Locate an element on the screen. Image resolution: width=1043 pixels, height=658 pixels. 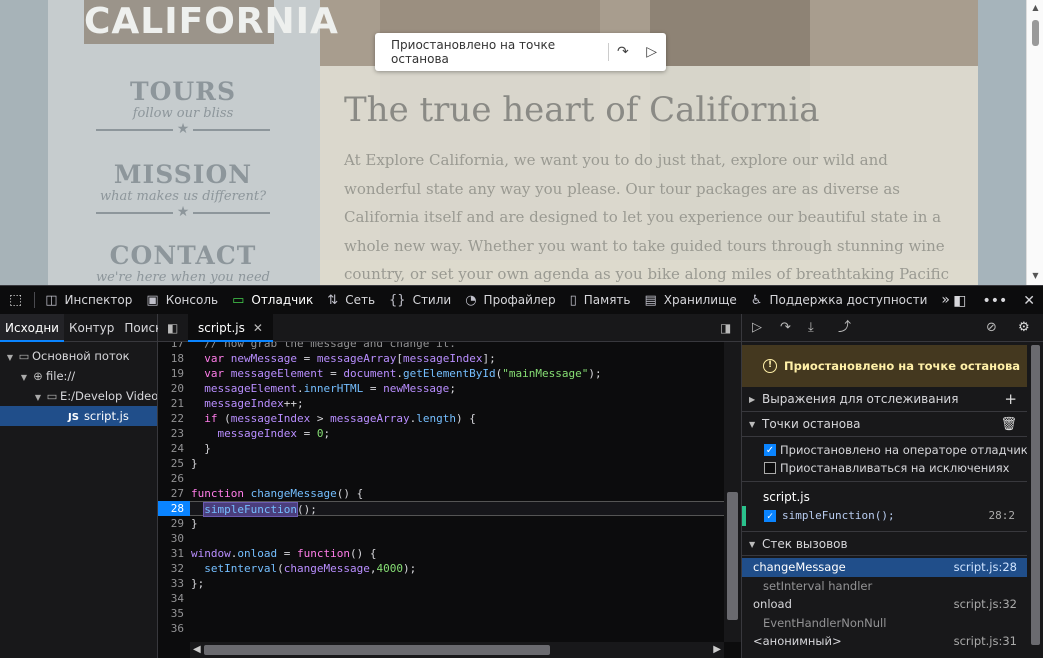
editor-tab-script: script.js ✕ is located at coordinates (230, 328).